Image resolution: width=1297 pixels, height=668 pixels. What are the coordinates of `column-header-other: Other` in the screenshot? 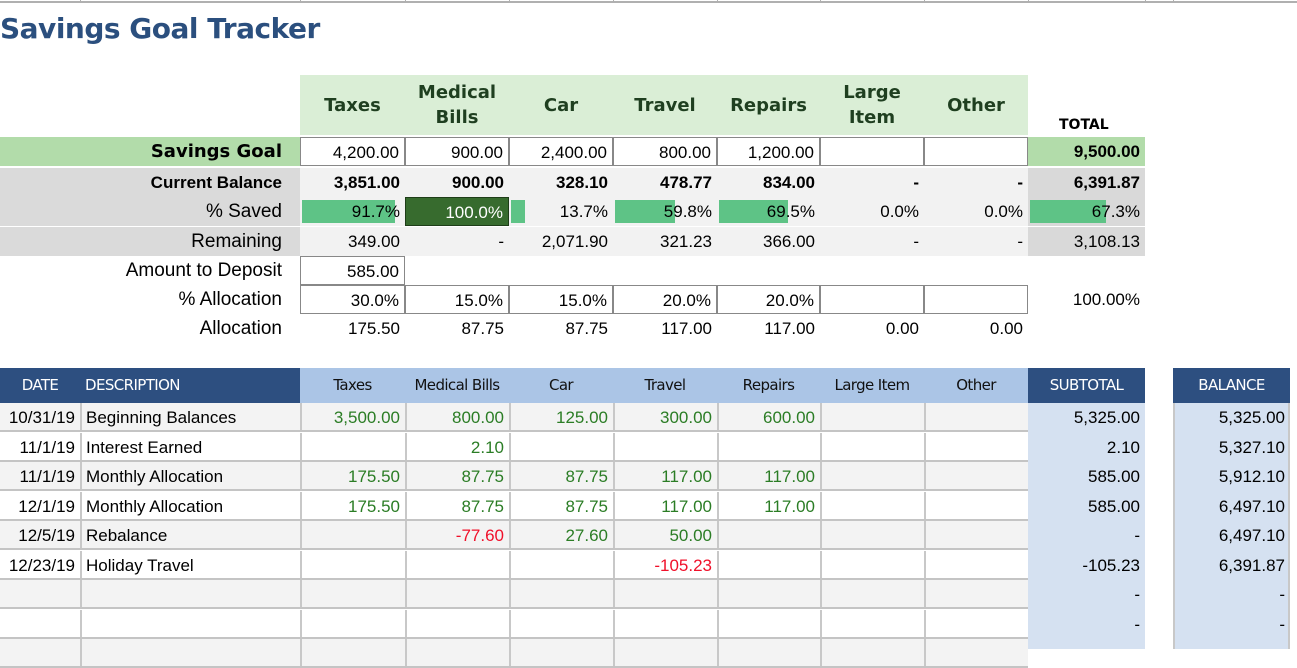 It's located at (976, 385).